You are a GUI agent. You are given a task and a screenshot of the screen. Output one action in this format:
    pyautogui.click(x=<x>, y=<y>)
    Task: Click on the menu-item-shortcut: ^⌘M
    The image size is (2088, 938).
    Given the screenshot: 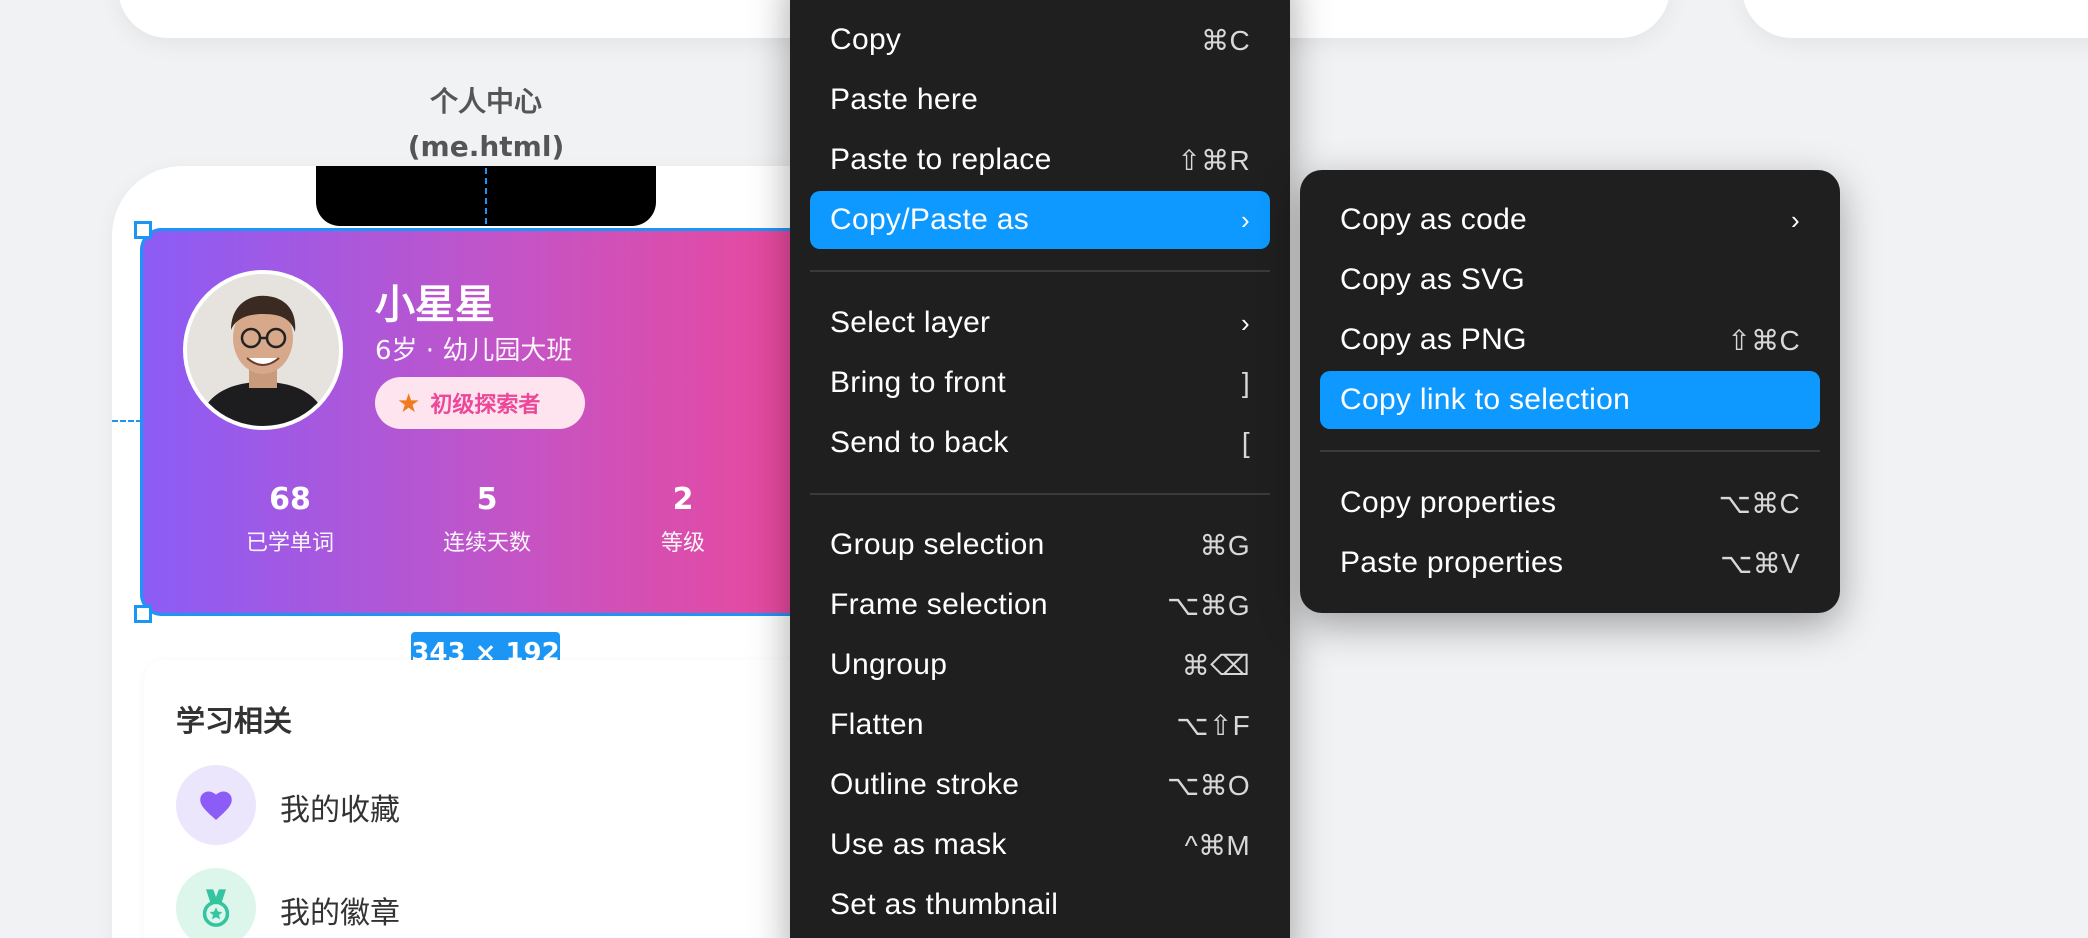 What is the action you would take?
    pyautogui.click(x=1217, y=845)
    